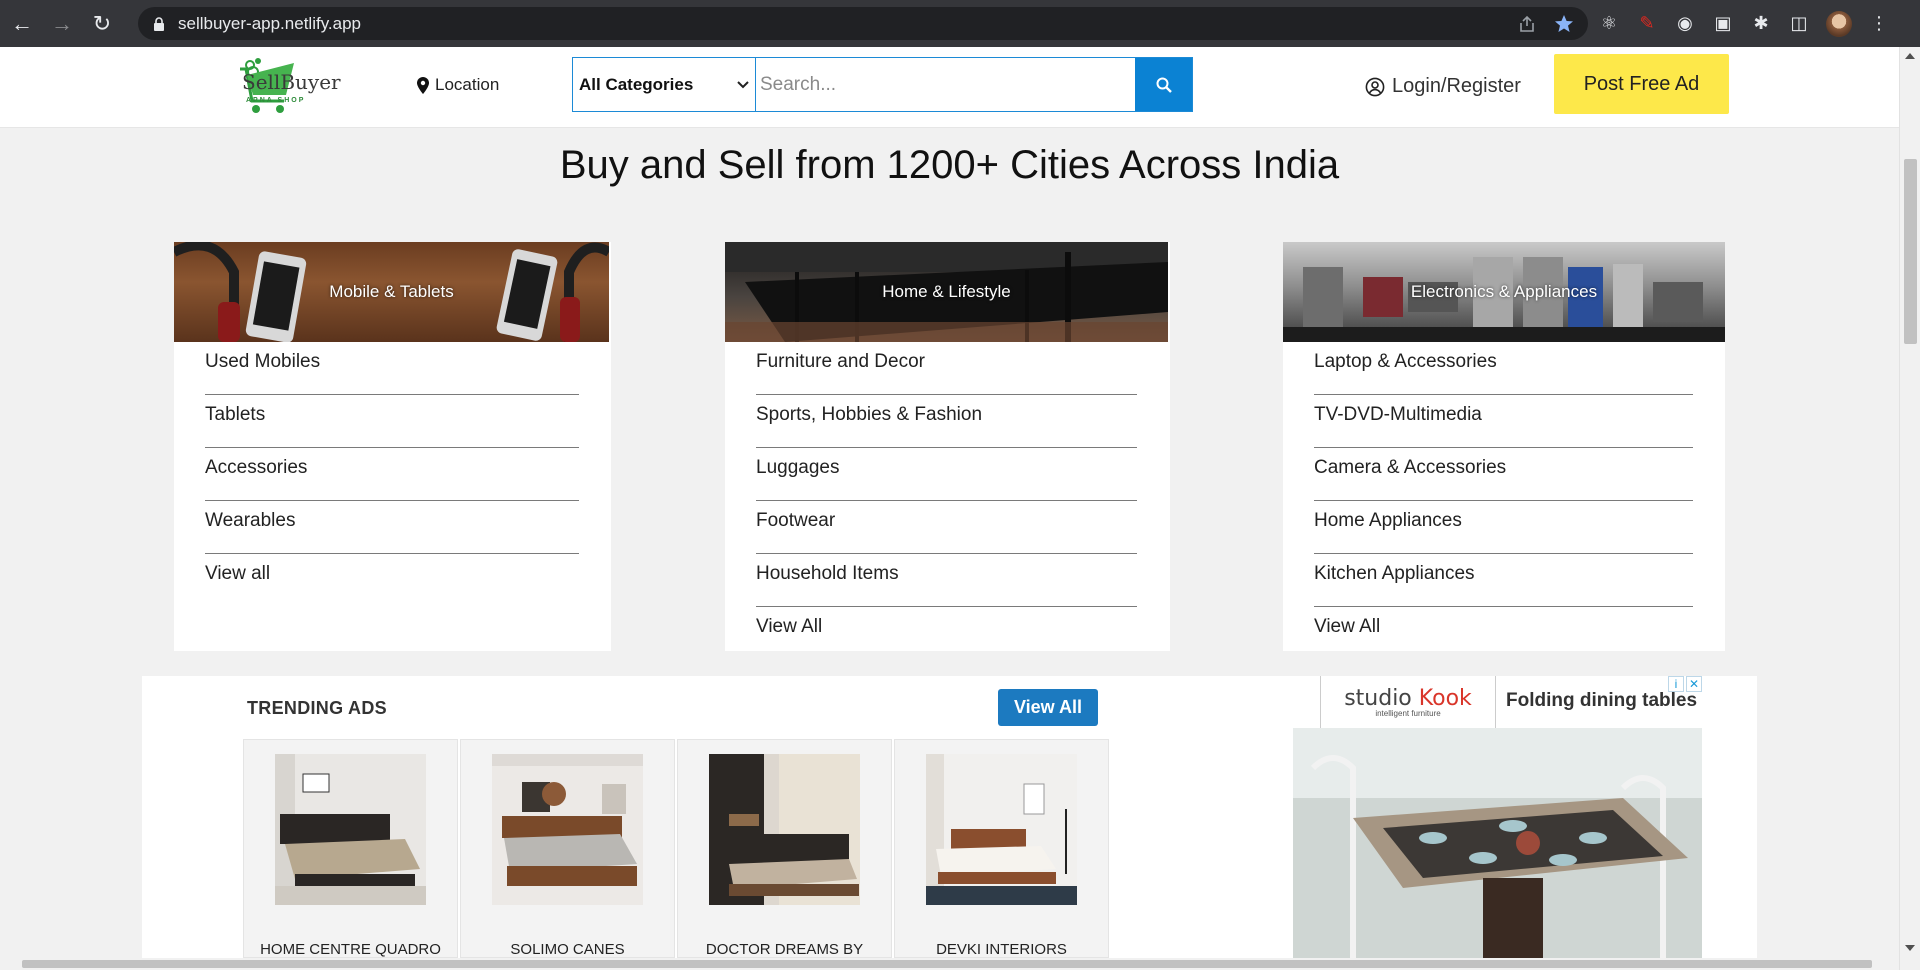 The height and width of the screenshot is (970, 1920). I want to click on category-link: Kitchen Appliances, so click(1503, 580).